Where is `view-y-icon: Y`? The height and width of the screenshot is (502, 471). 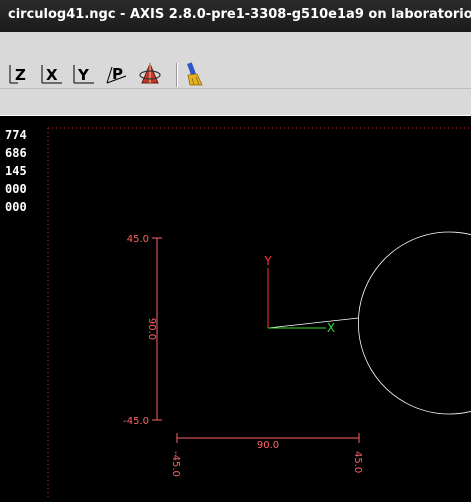 view-y-icon: Y is located at coordinates (84, 74).